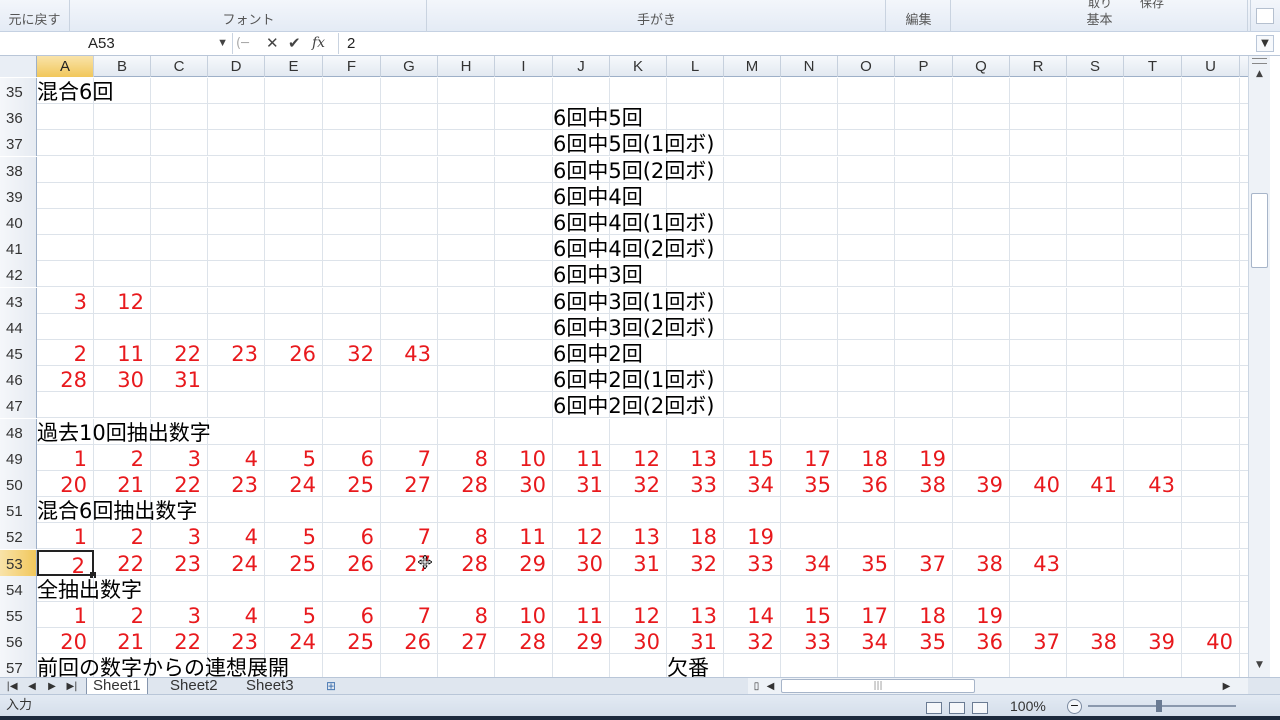 This screenshot has height=720, width=1280. What do you see at coordinates (1259, 74) in the screenshot?
I see `scroll-up-icon: ▲` at bounding box center [1259, 74].